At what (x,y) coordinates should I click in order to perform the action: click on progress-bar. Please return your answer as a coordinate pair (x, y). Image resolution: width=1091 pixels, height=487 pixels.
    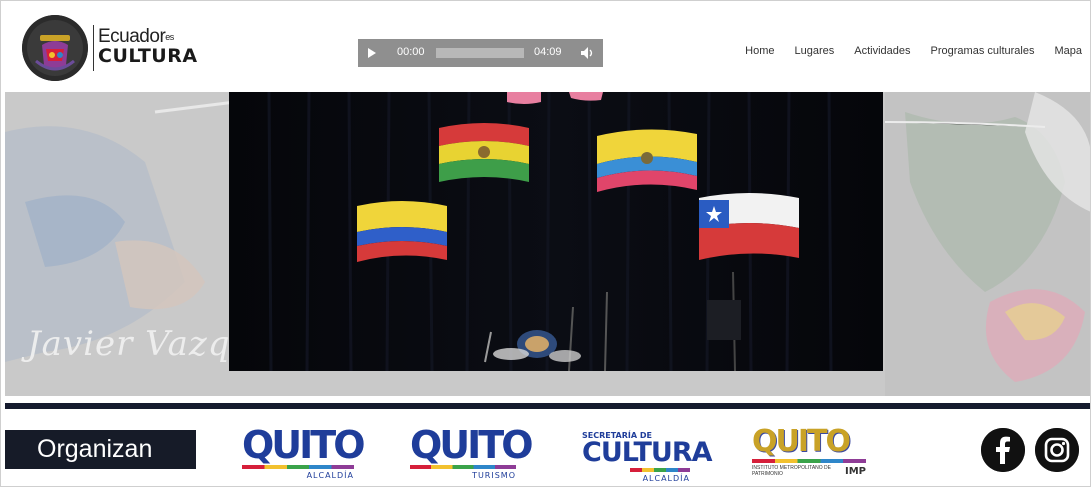
    Looking at the image, I should click on (480, 53).